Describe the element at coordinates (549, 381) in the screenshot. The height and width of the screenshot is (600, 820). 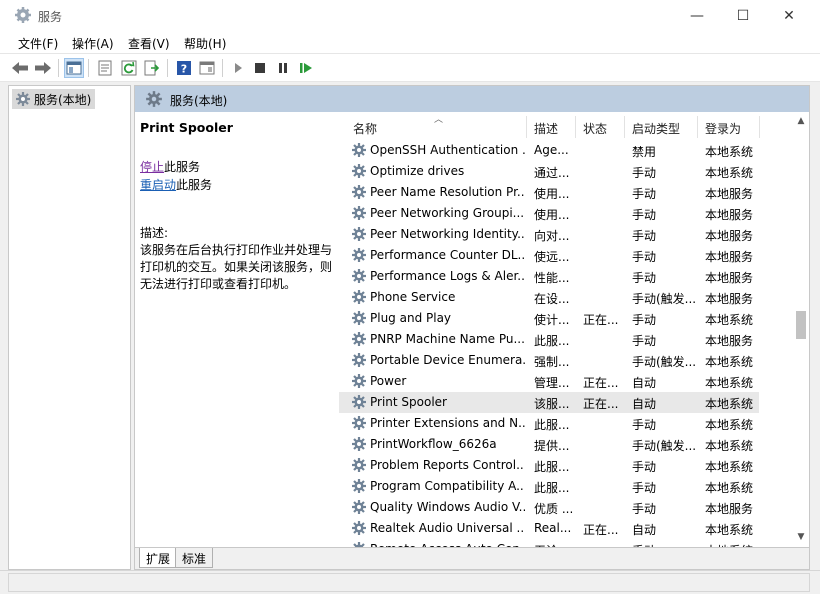
I see `table-row: Power 管理... 正在... 自动 本地系统` at that location.